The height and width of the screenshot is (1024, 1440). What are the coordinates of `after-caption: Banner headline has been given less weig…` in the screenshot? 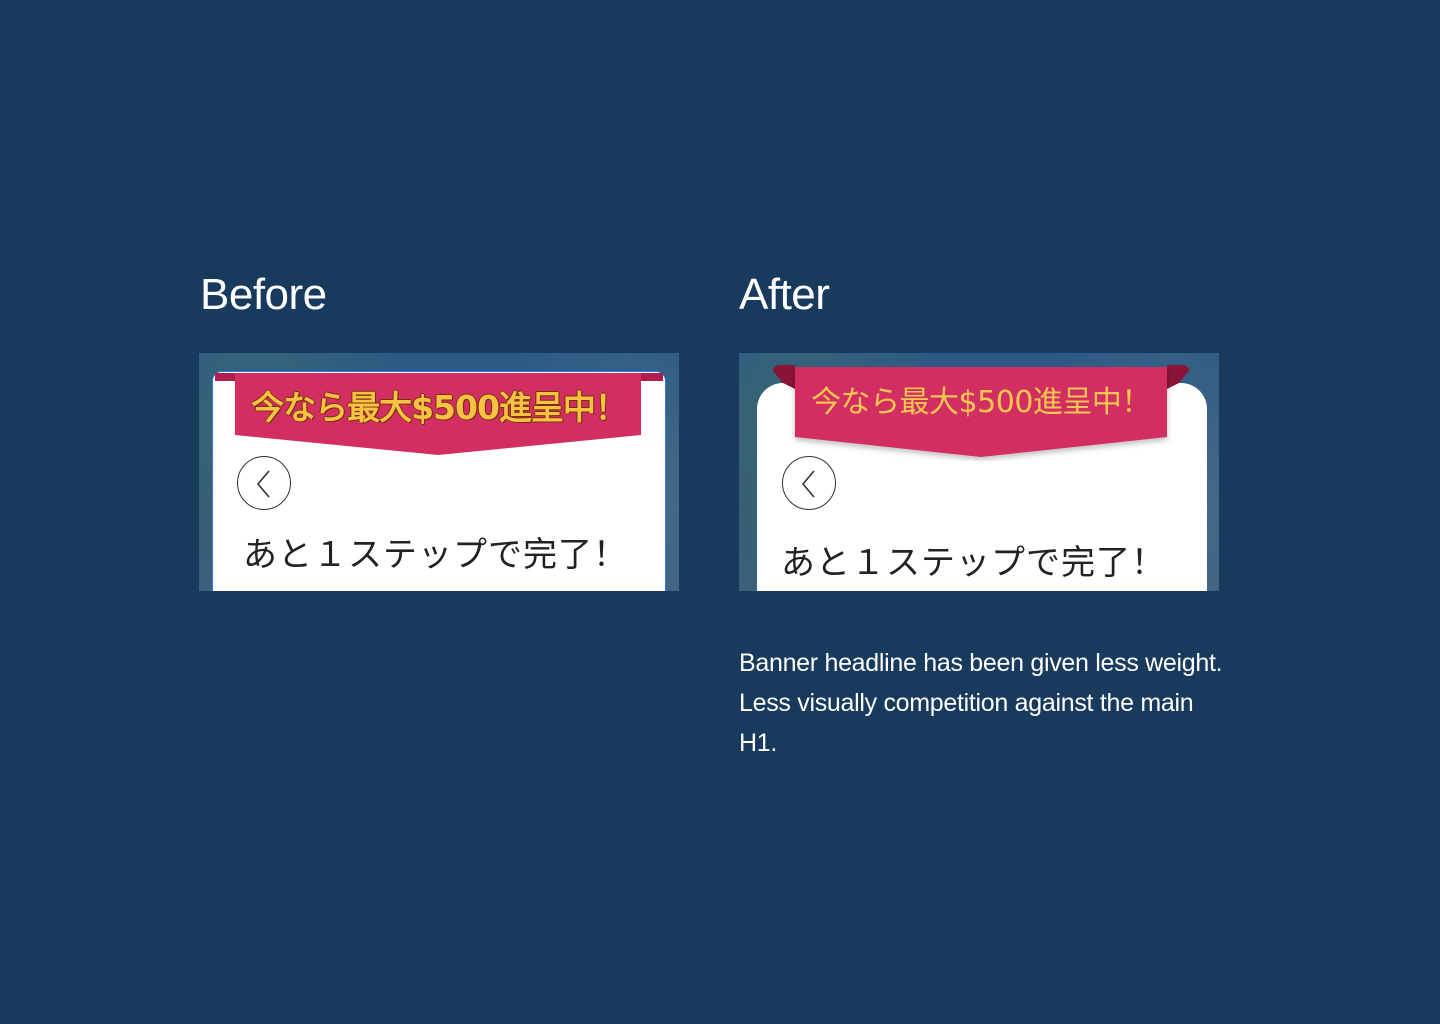 It's located at (981, 703).